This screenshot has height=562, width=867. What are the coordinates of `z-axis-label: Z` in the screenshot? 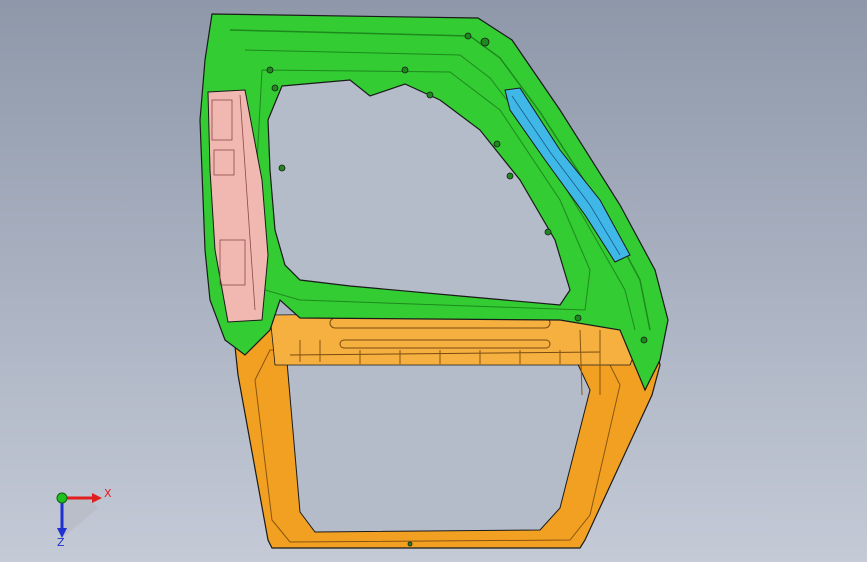 It's located at (61, 542).